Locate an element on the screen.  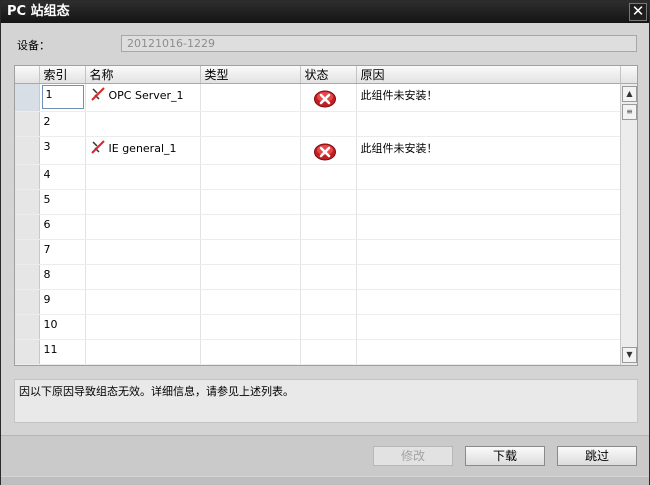
column-header-status: 状态 is located at coordinates (328, 75).